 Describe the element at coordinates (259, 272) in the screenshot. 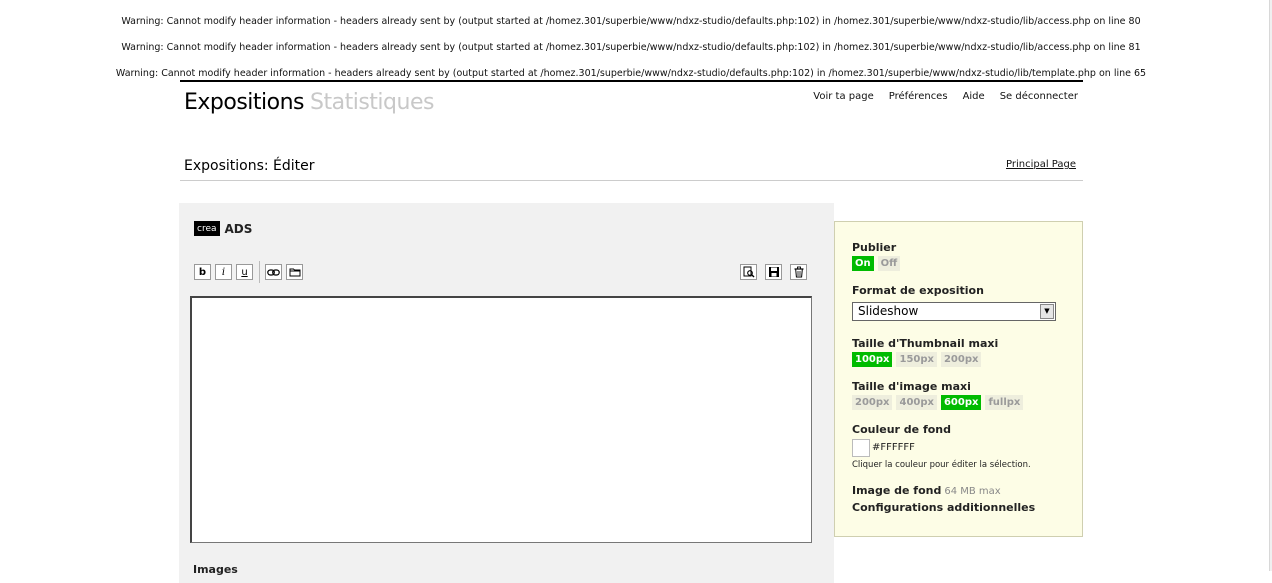

I see `toolbar-separator` at that location.